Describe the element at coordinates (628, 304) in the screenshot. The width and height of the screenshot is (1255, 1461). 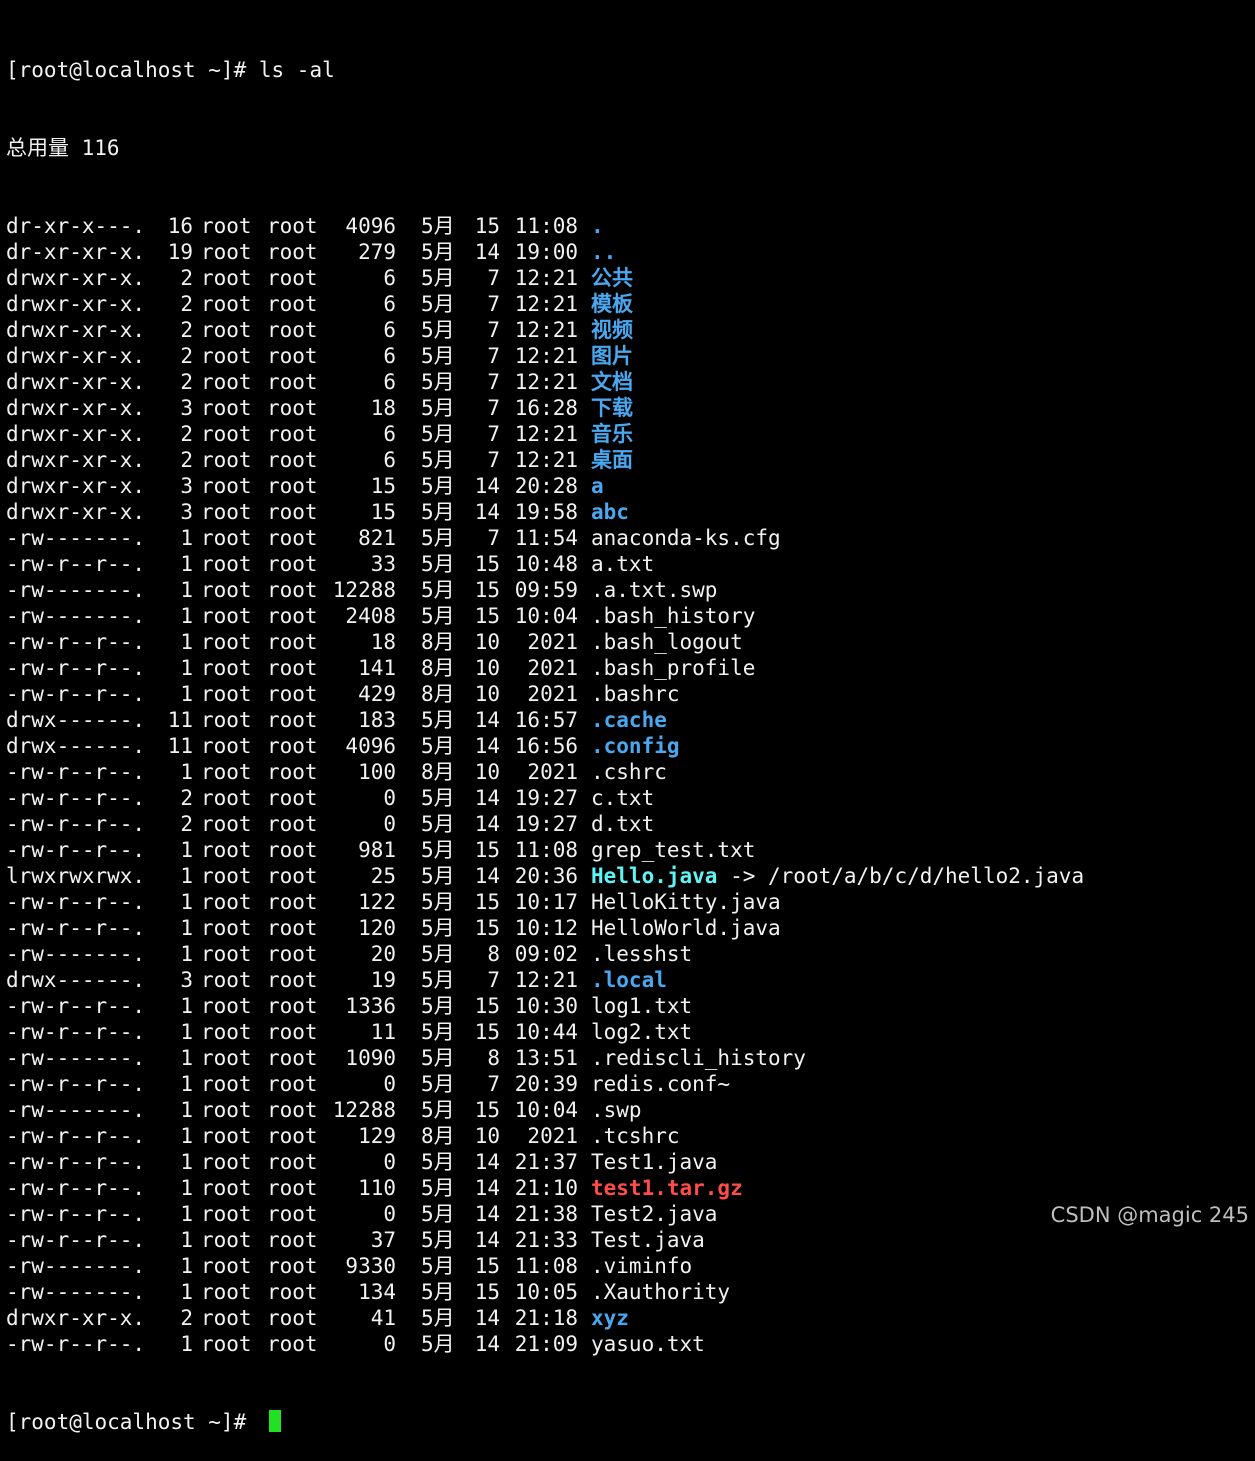
I see `listing-row: drwxr-xr-x. 2 root root 6 5月 7 12:21 模板` at that location.